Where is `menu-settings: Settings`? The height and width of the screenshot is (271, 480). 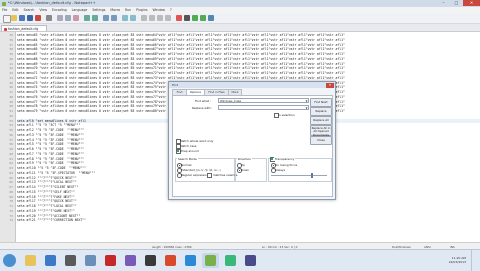 menu-settings: Settings is located at coordinates (98, 10).